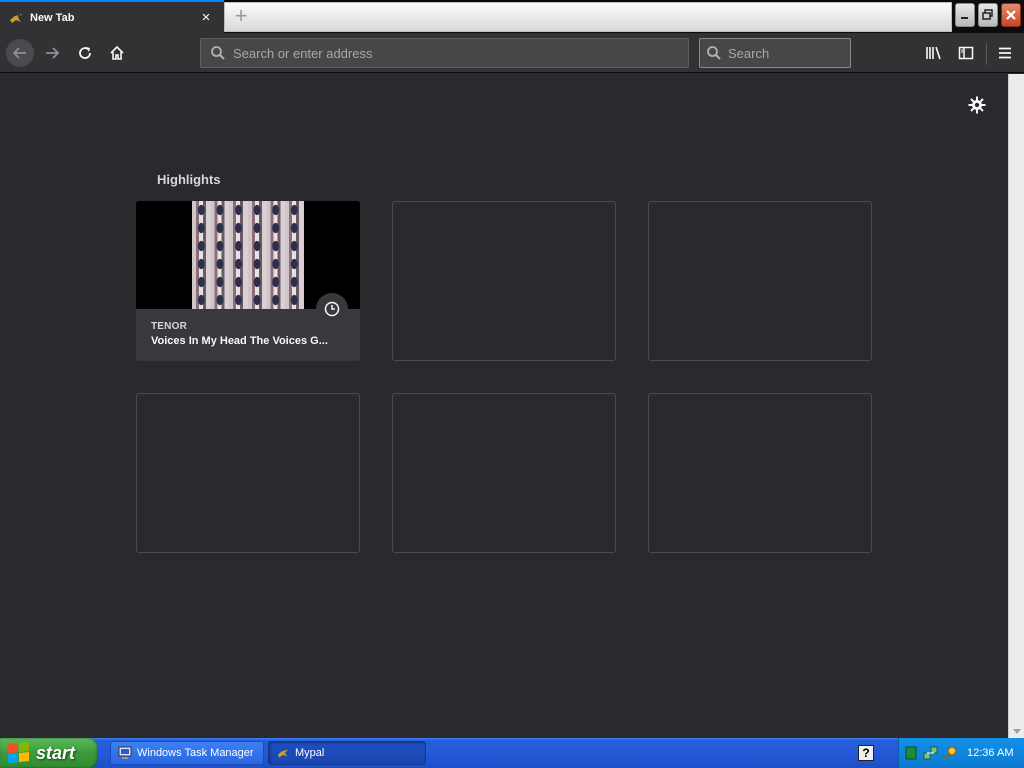 This screenshot has width=1024, height=768. Describe the element at coordinates (19, 752) in the screenshot. I see `windows-logo-icon` at that location.